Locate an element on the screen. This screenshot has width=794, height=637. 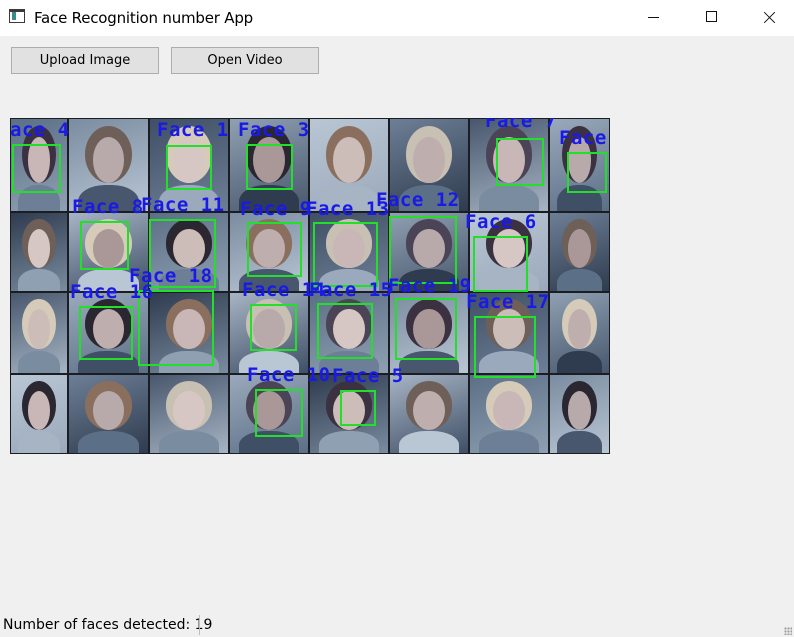
face-label-19: Face 19 is located at coordinates (430, 286).